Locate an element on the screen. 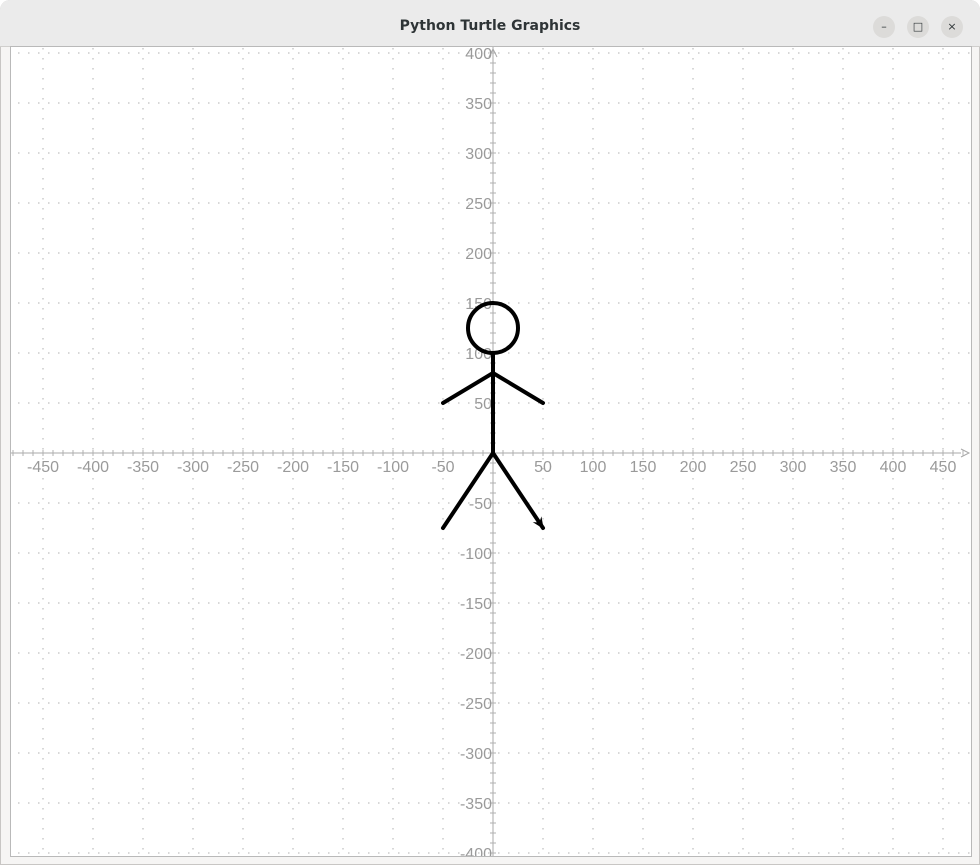 The image size is (980, 865). x-tick-label: -100 is located at coordinates (393, 467).